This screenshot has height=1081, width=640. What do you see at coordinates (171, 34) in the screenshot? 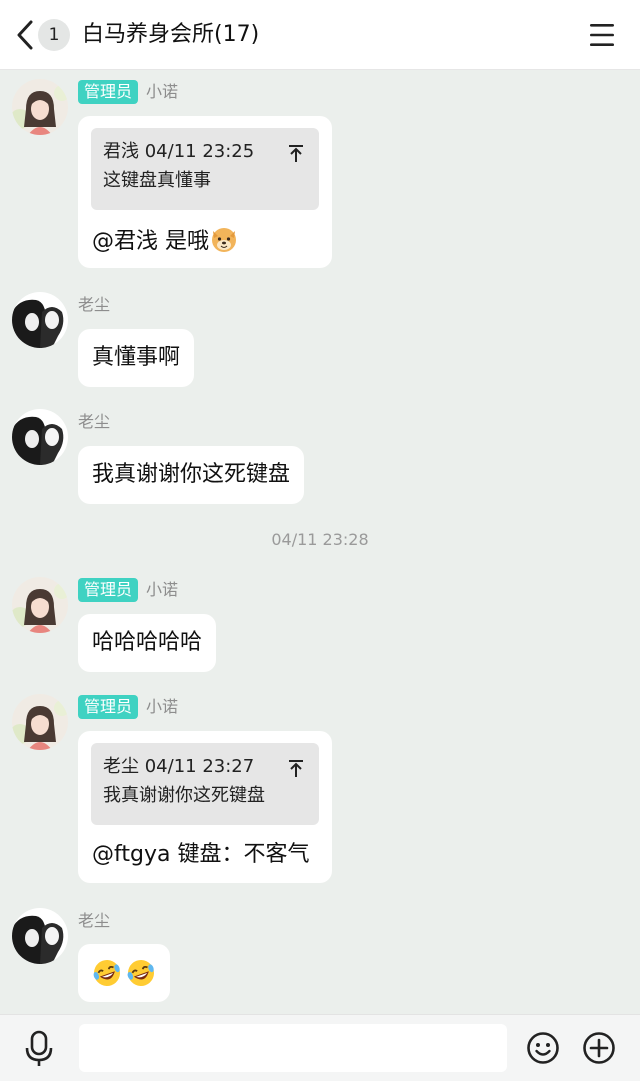
I see `group-title: 白马养身会所(17)` at bounding box center [171, 34].